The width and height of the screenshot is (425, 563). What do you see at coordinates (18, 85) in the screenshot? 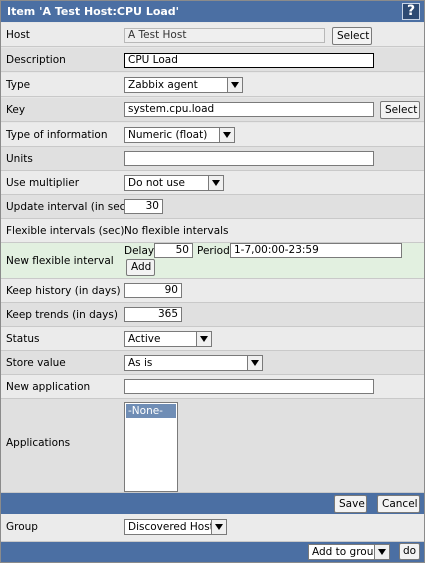
I see `type-label: Type` at bounding box center [18, 85].